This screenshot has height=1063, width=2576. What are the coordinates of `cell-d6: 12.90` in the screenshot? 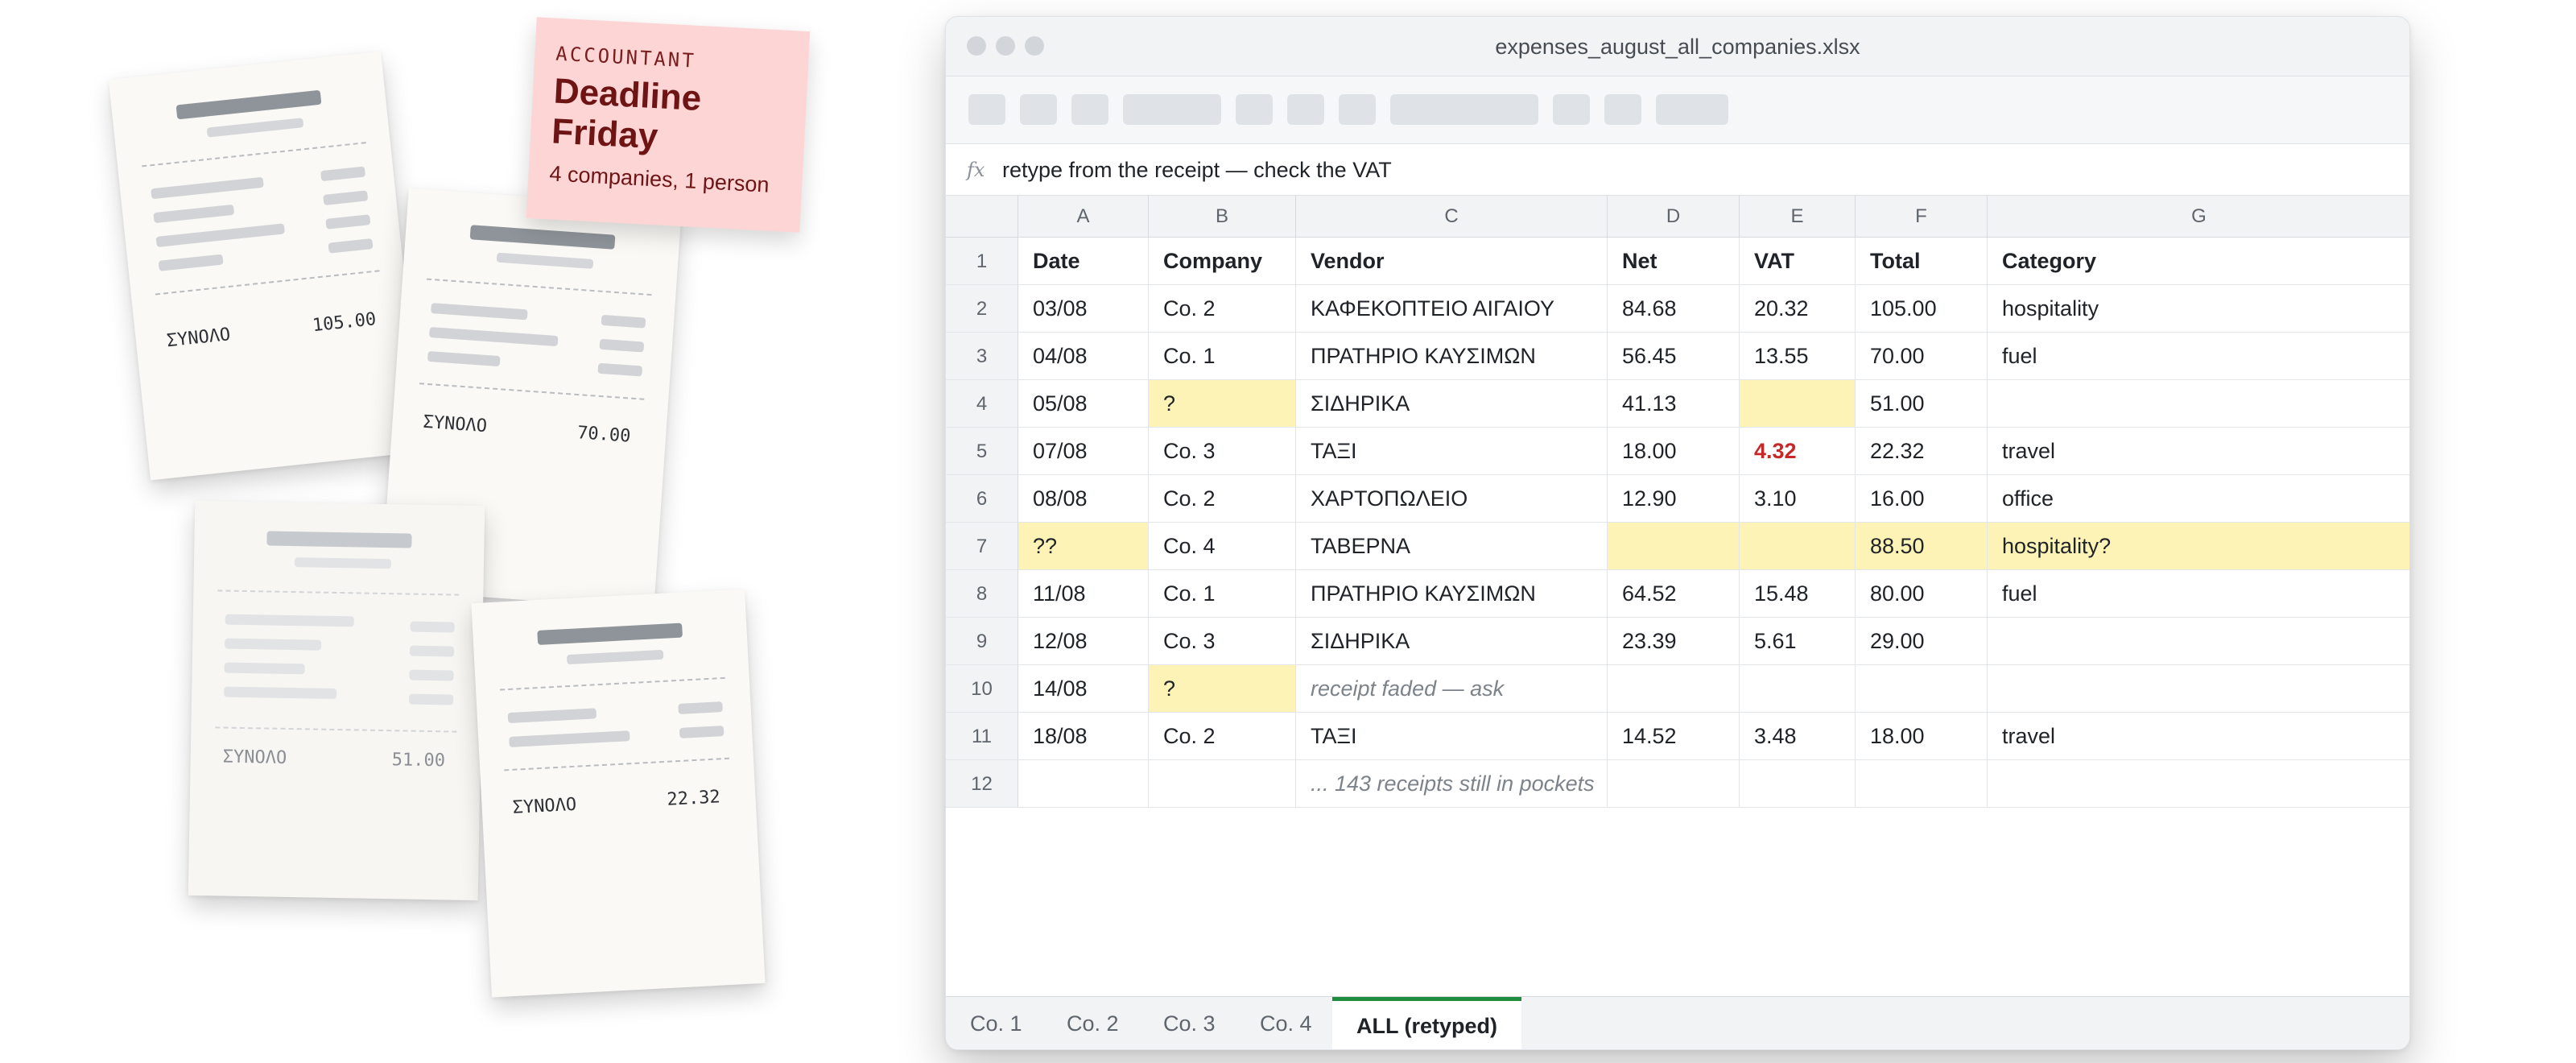 It's located at (1674, 499).